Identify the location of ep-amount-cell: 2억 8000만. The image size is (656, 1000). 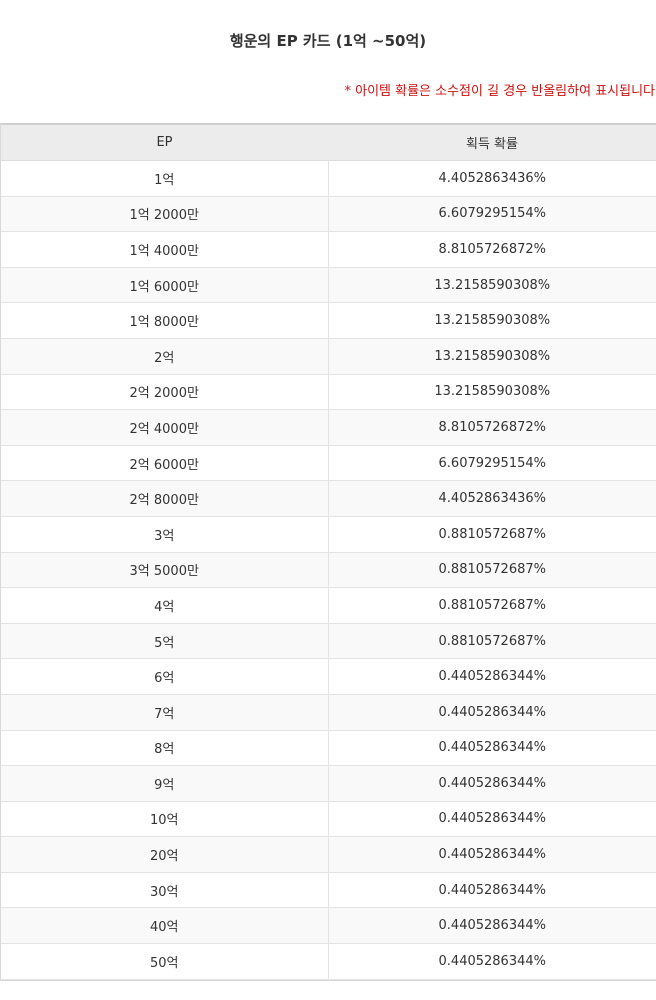
(165, 498).